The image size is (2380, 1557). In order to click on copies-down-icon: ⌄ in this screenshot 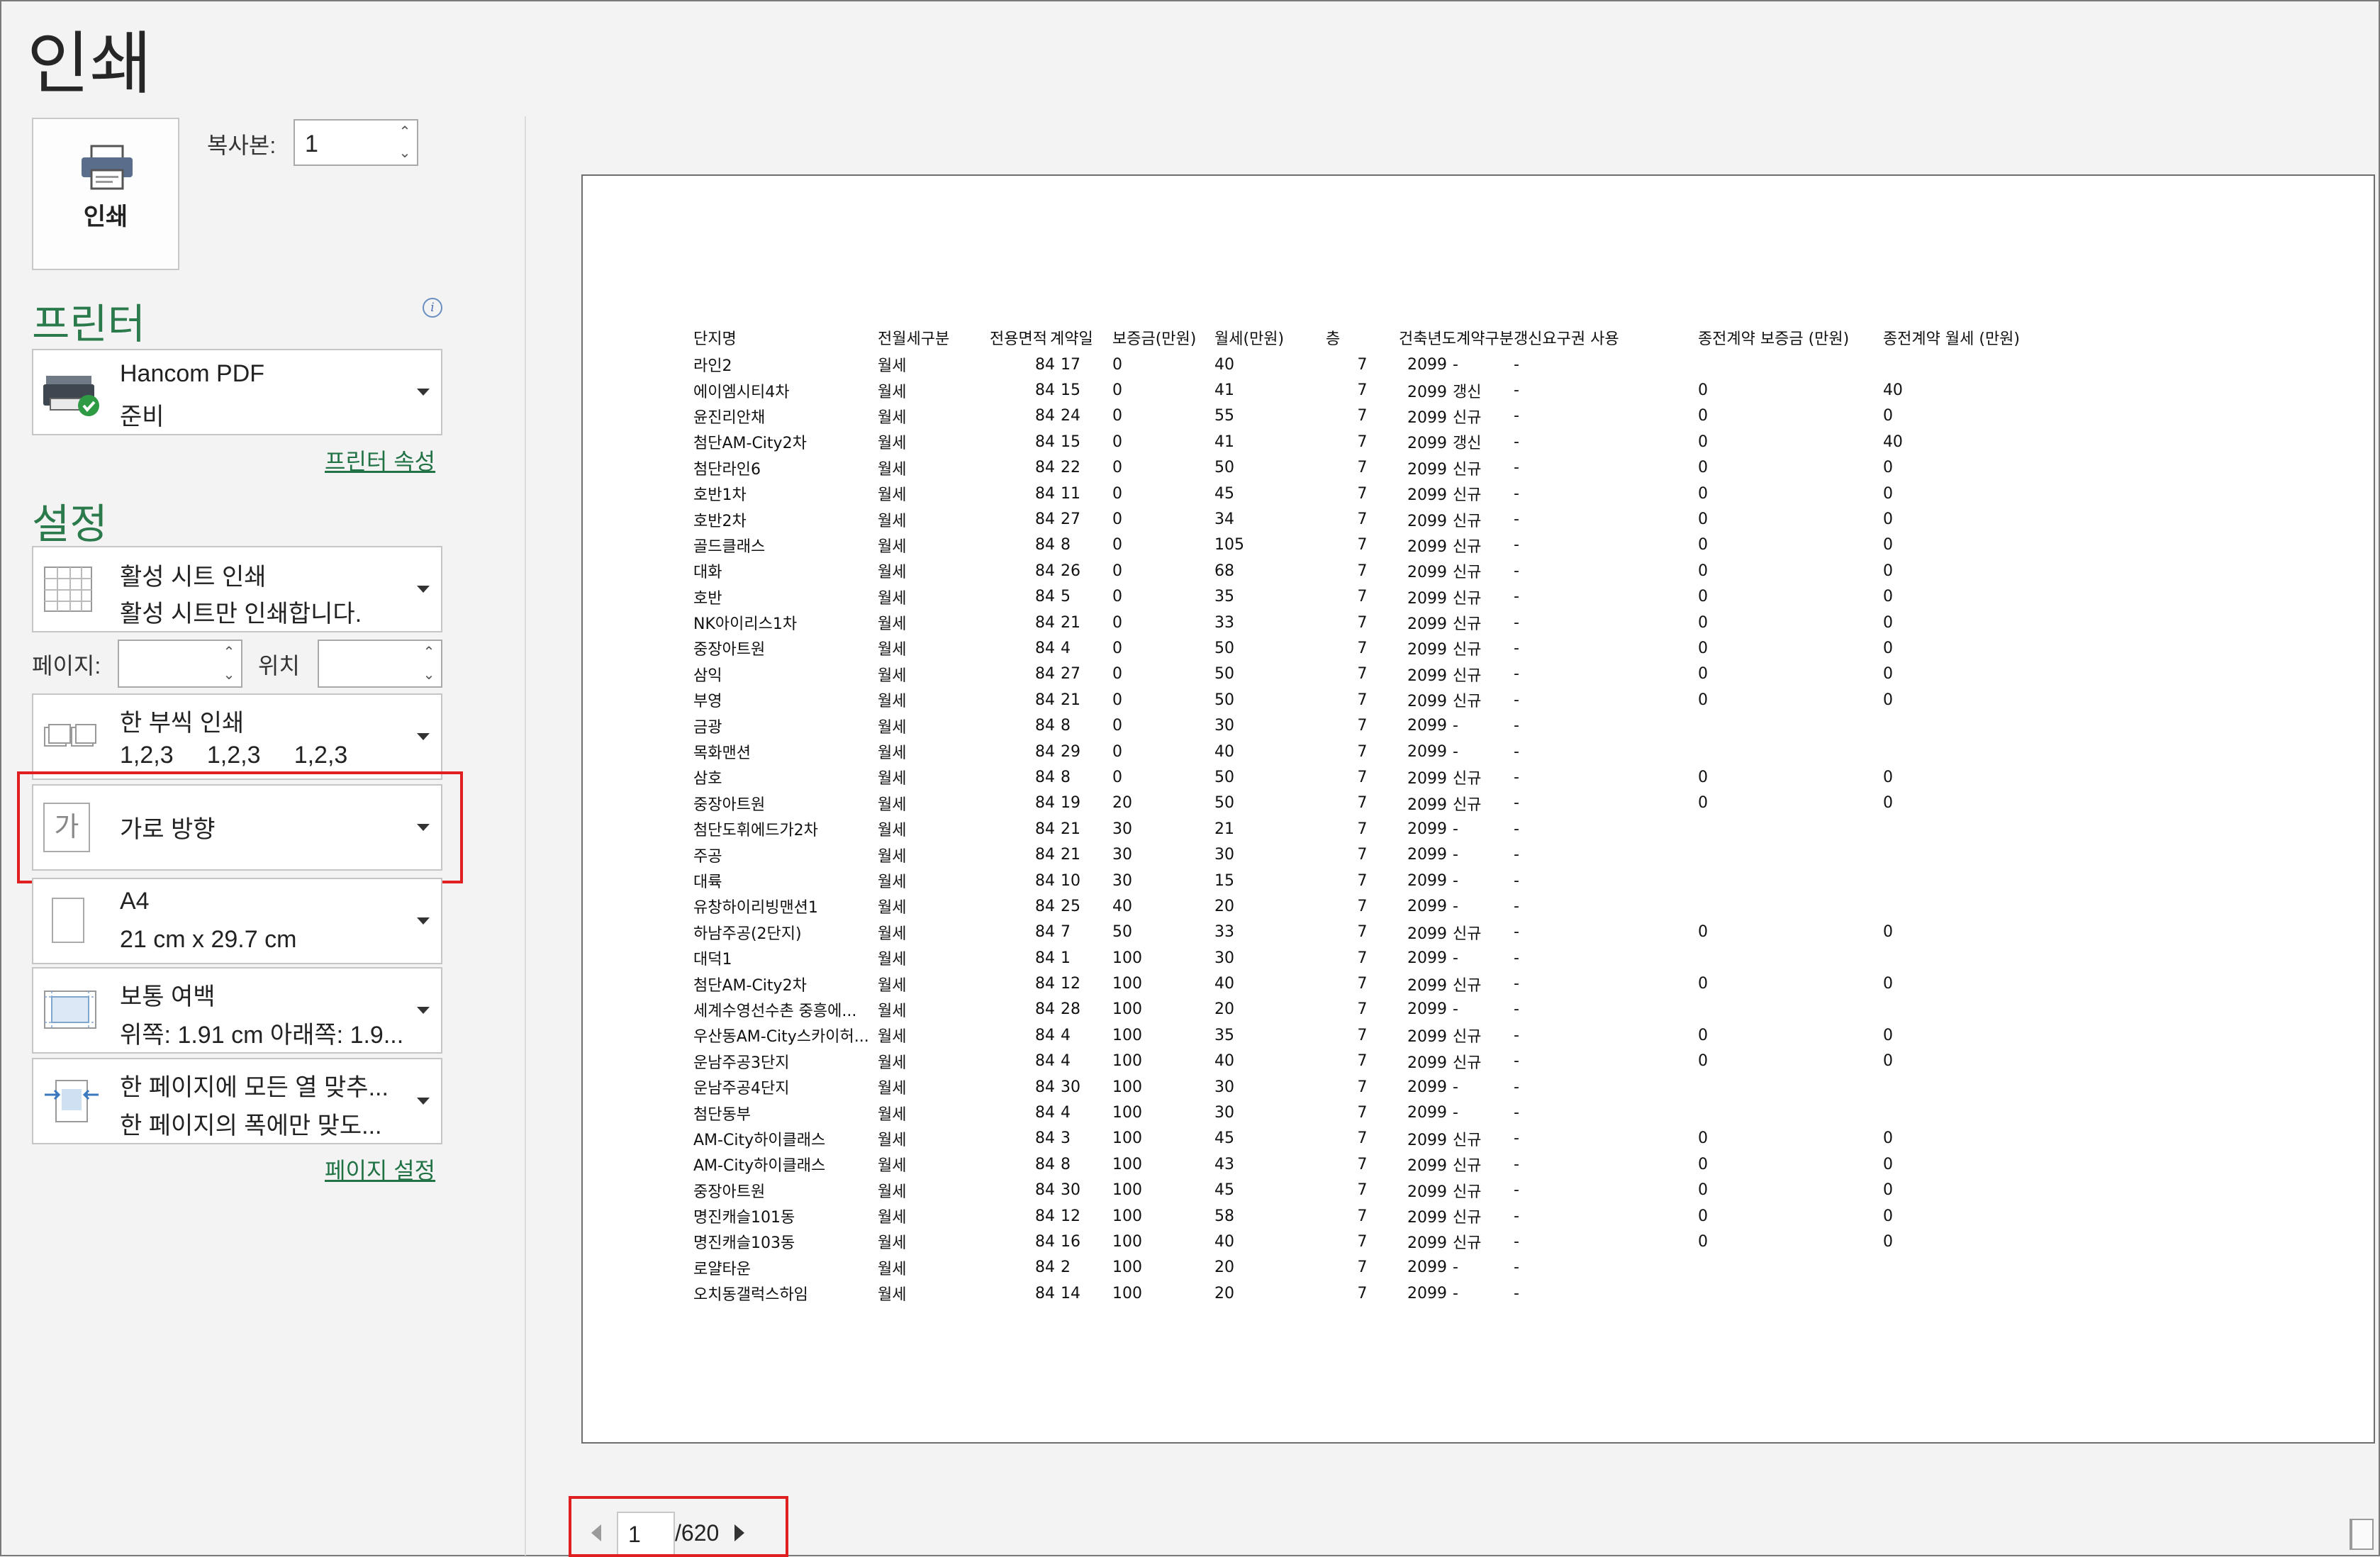, I will do `click(405, 153)`.